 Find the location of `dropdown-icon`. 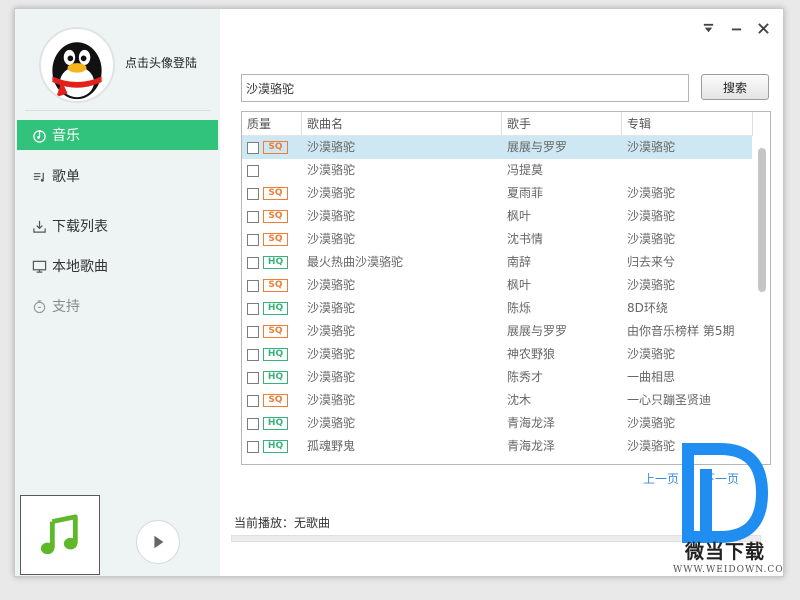

dropdown-icon is located at coordinates (708, 27).